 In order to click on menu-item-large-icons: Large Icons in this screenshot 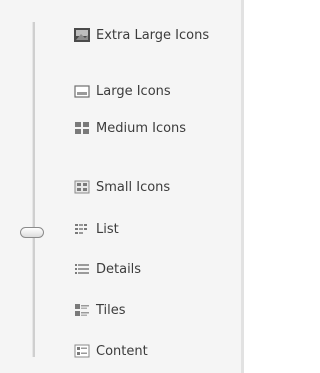, I will do `click(122, 91)`.